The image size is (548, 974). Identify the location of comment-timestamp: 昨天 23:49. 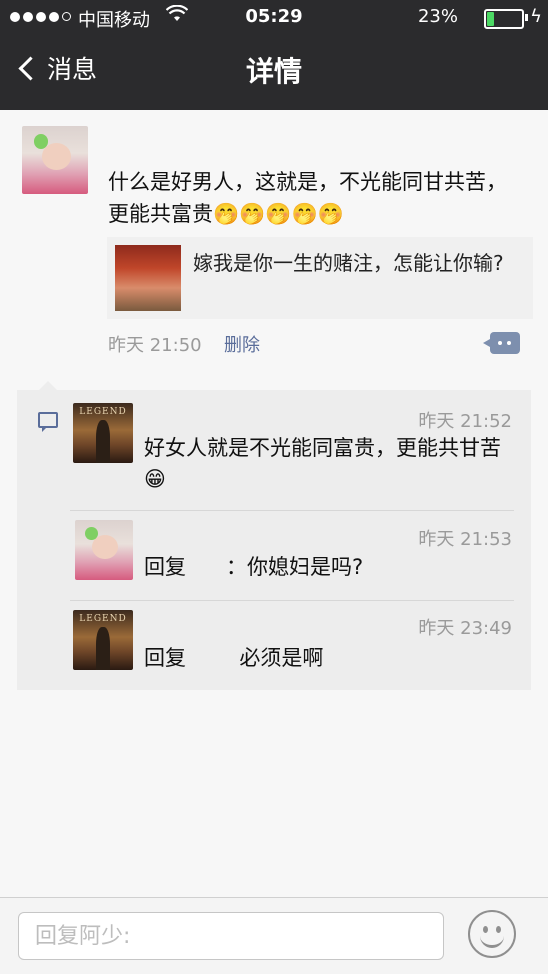
(465, 628).